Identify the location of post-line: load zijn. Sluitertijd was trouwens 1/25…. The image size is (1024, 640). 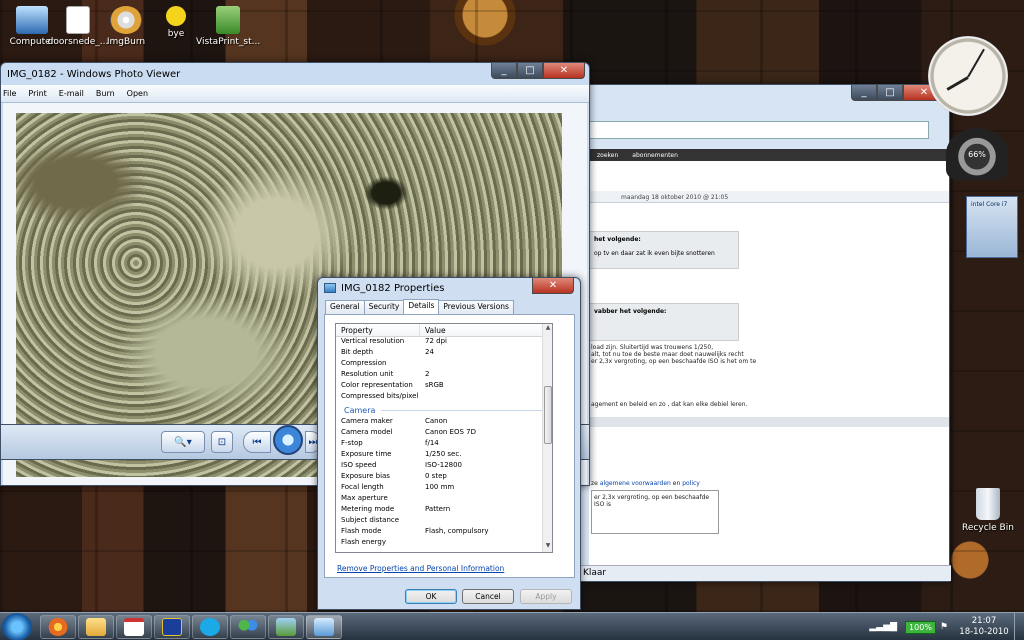
(652, 347).